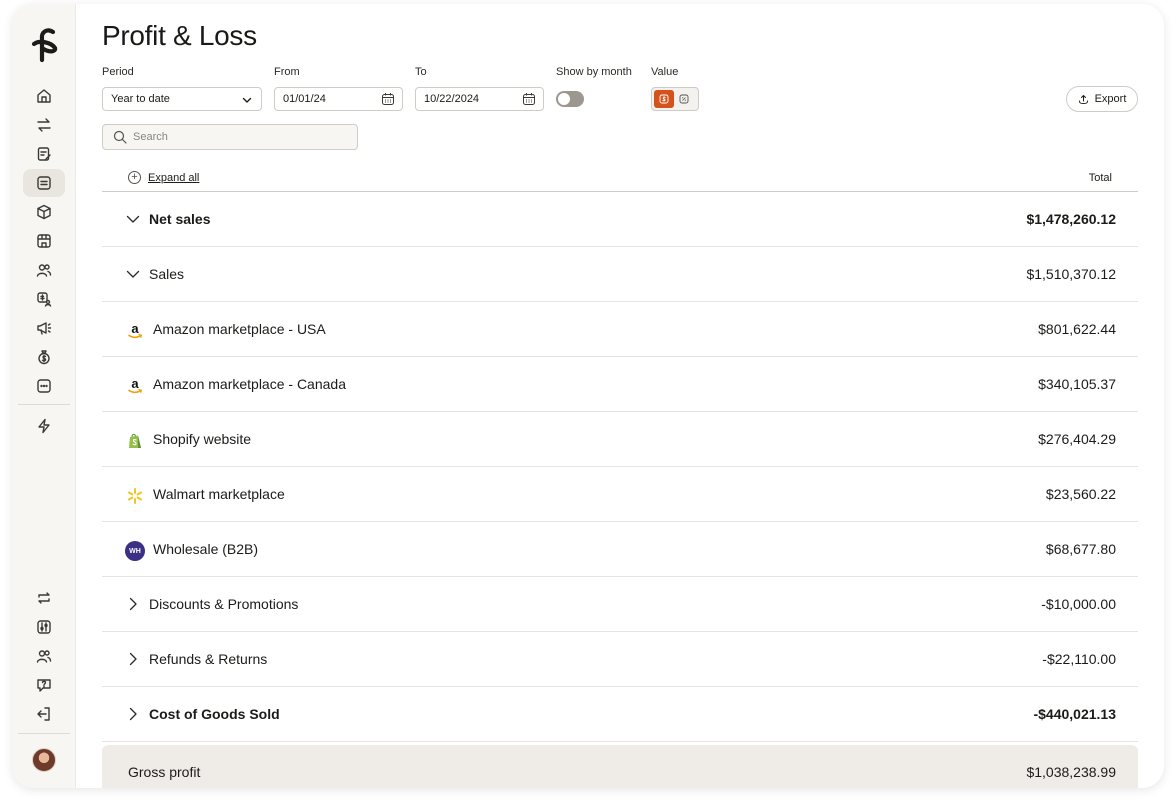 Image resolution: width=1176 pixels, height=808 pixels. What do you see at coordinates (1077, 329) in the screenshot?
I see `row-amount: $801,622.44` at bounding box center [1077, 329].